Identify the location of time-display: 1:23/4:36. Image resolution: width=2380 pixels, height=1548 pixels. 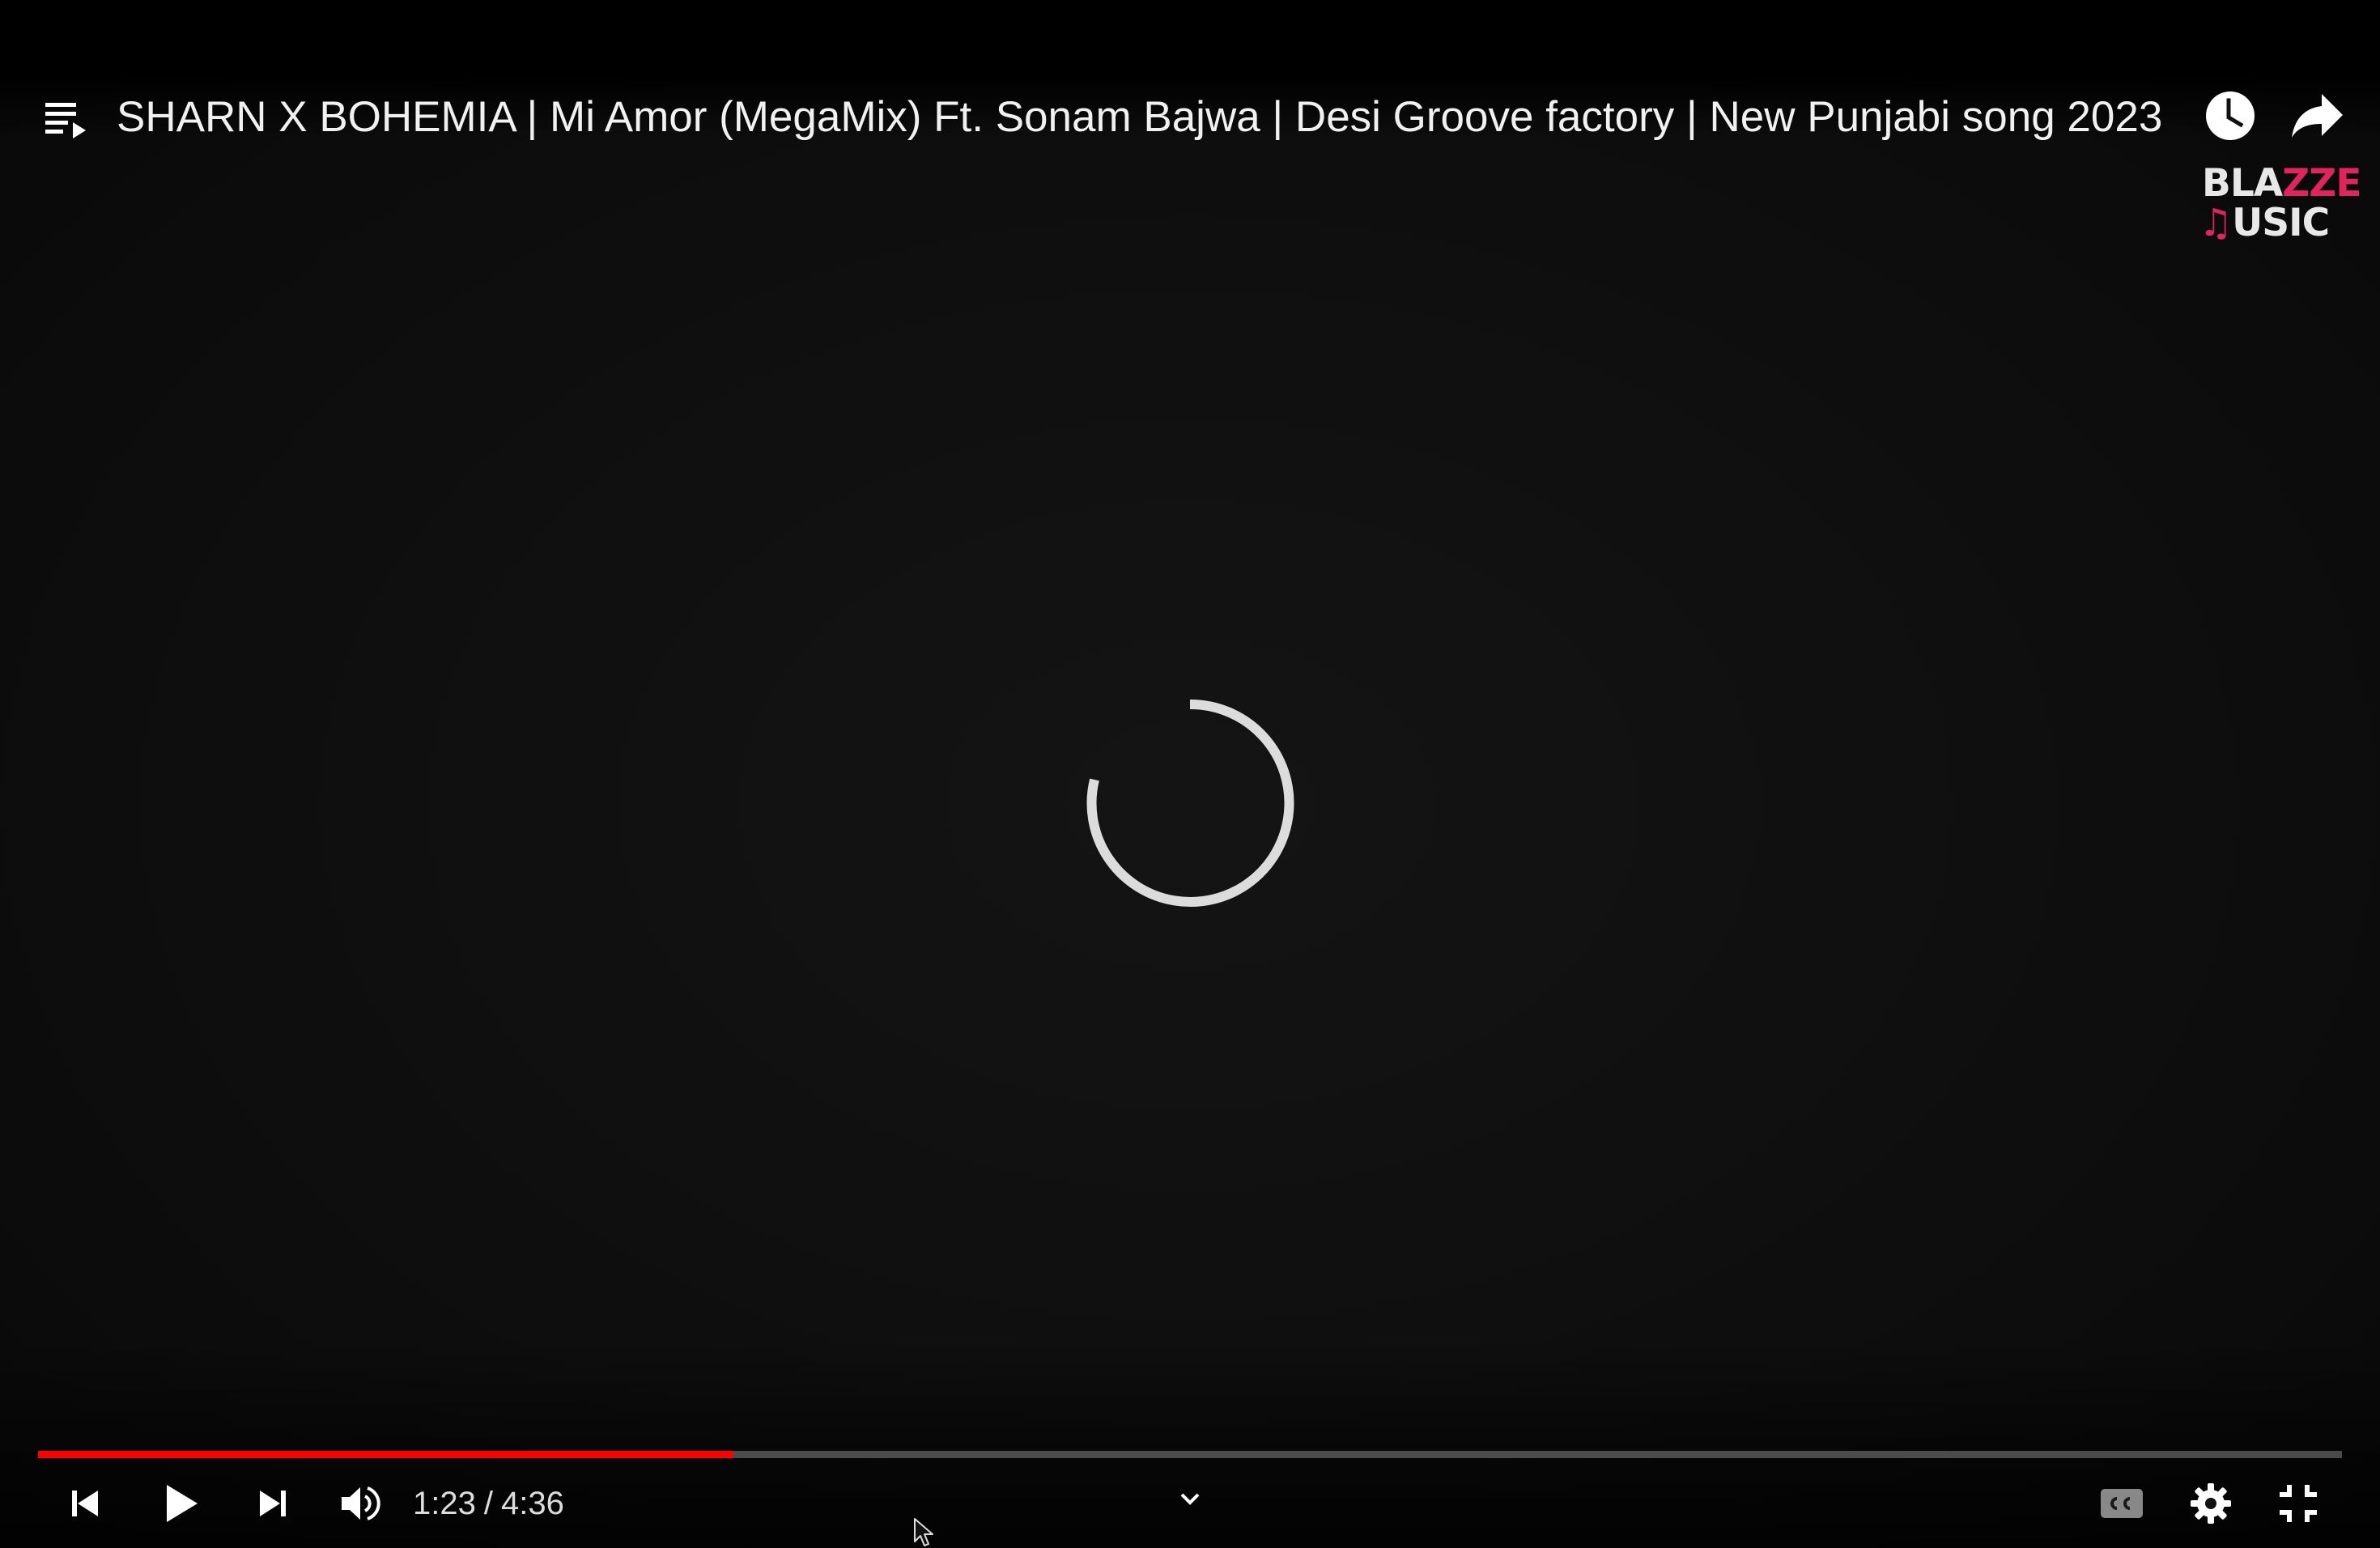
(489, 1503).